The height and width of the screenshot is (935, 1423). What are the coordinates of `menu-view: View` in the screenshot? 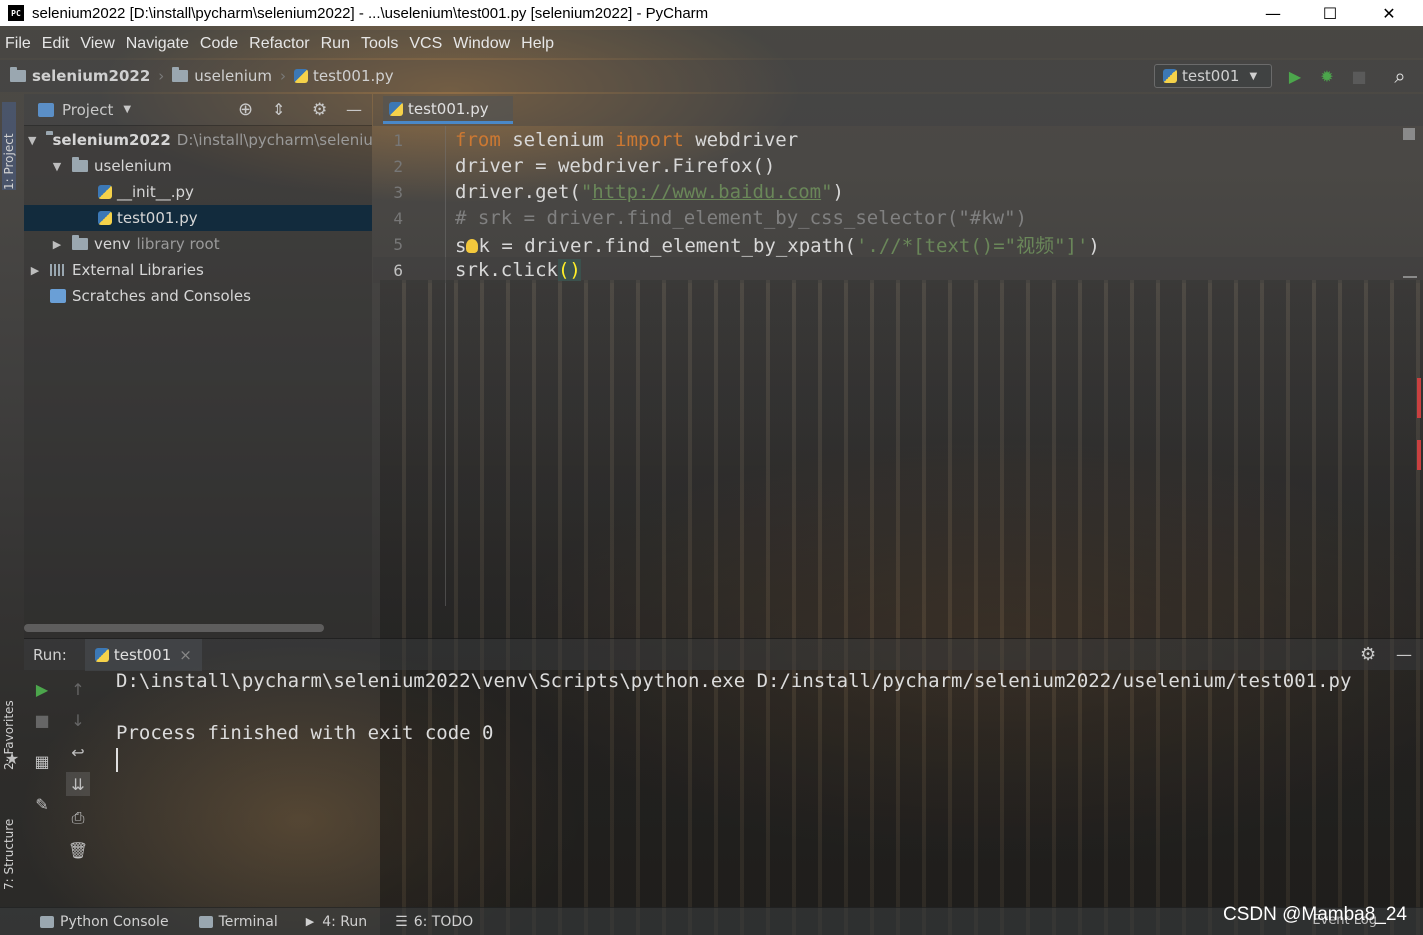 It's located at (97, 44).